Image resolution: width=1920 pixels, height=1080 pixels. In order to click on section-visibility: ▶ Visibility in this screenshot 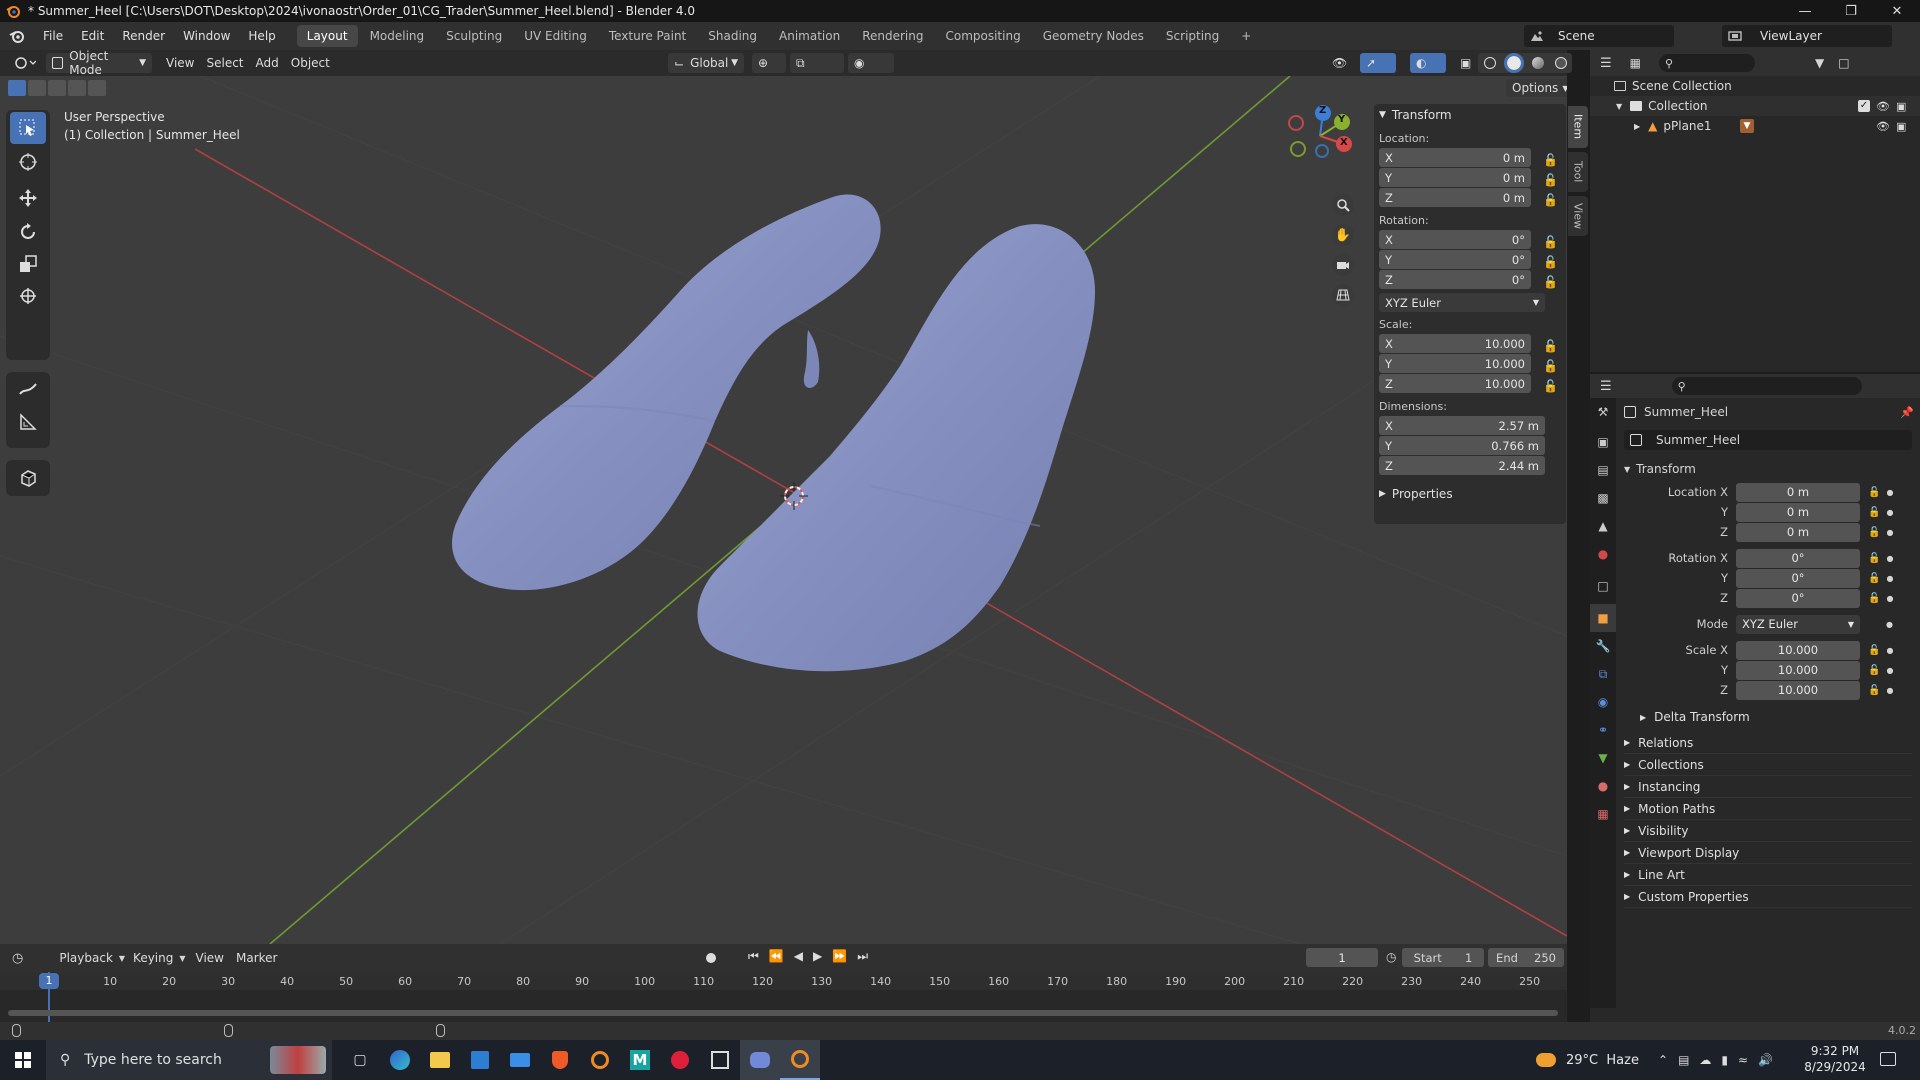, I will do `click(1768, 831)`.